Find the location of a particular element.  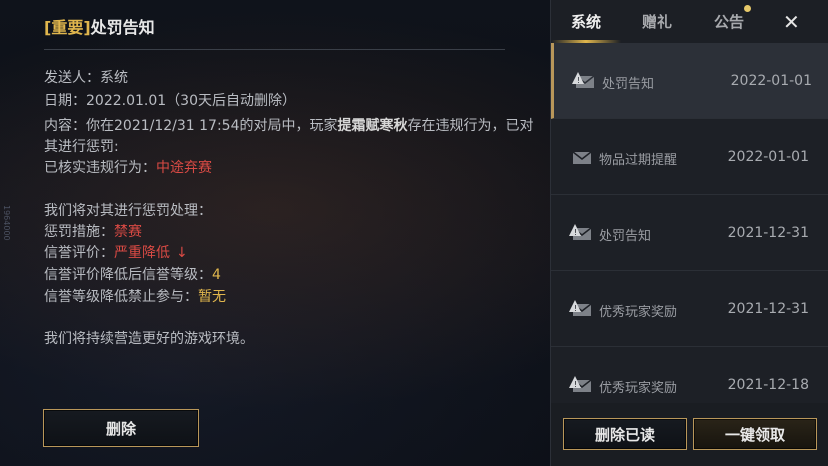

punish-line: 惩罚措施：禁赛 is located at coordinates (93, 231).